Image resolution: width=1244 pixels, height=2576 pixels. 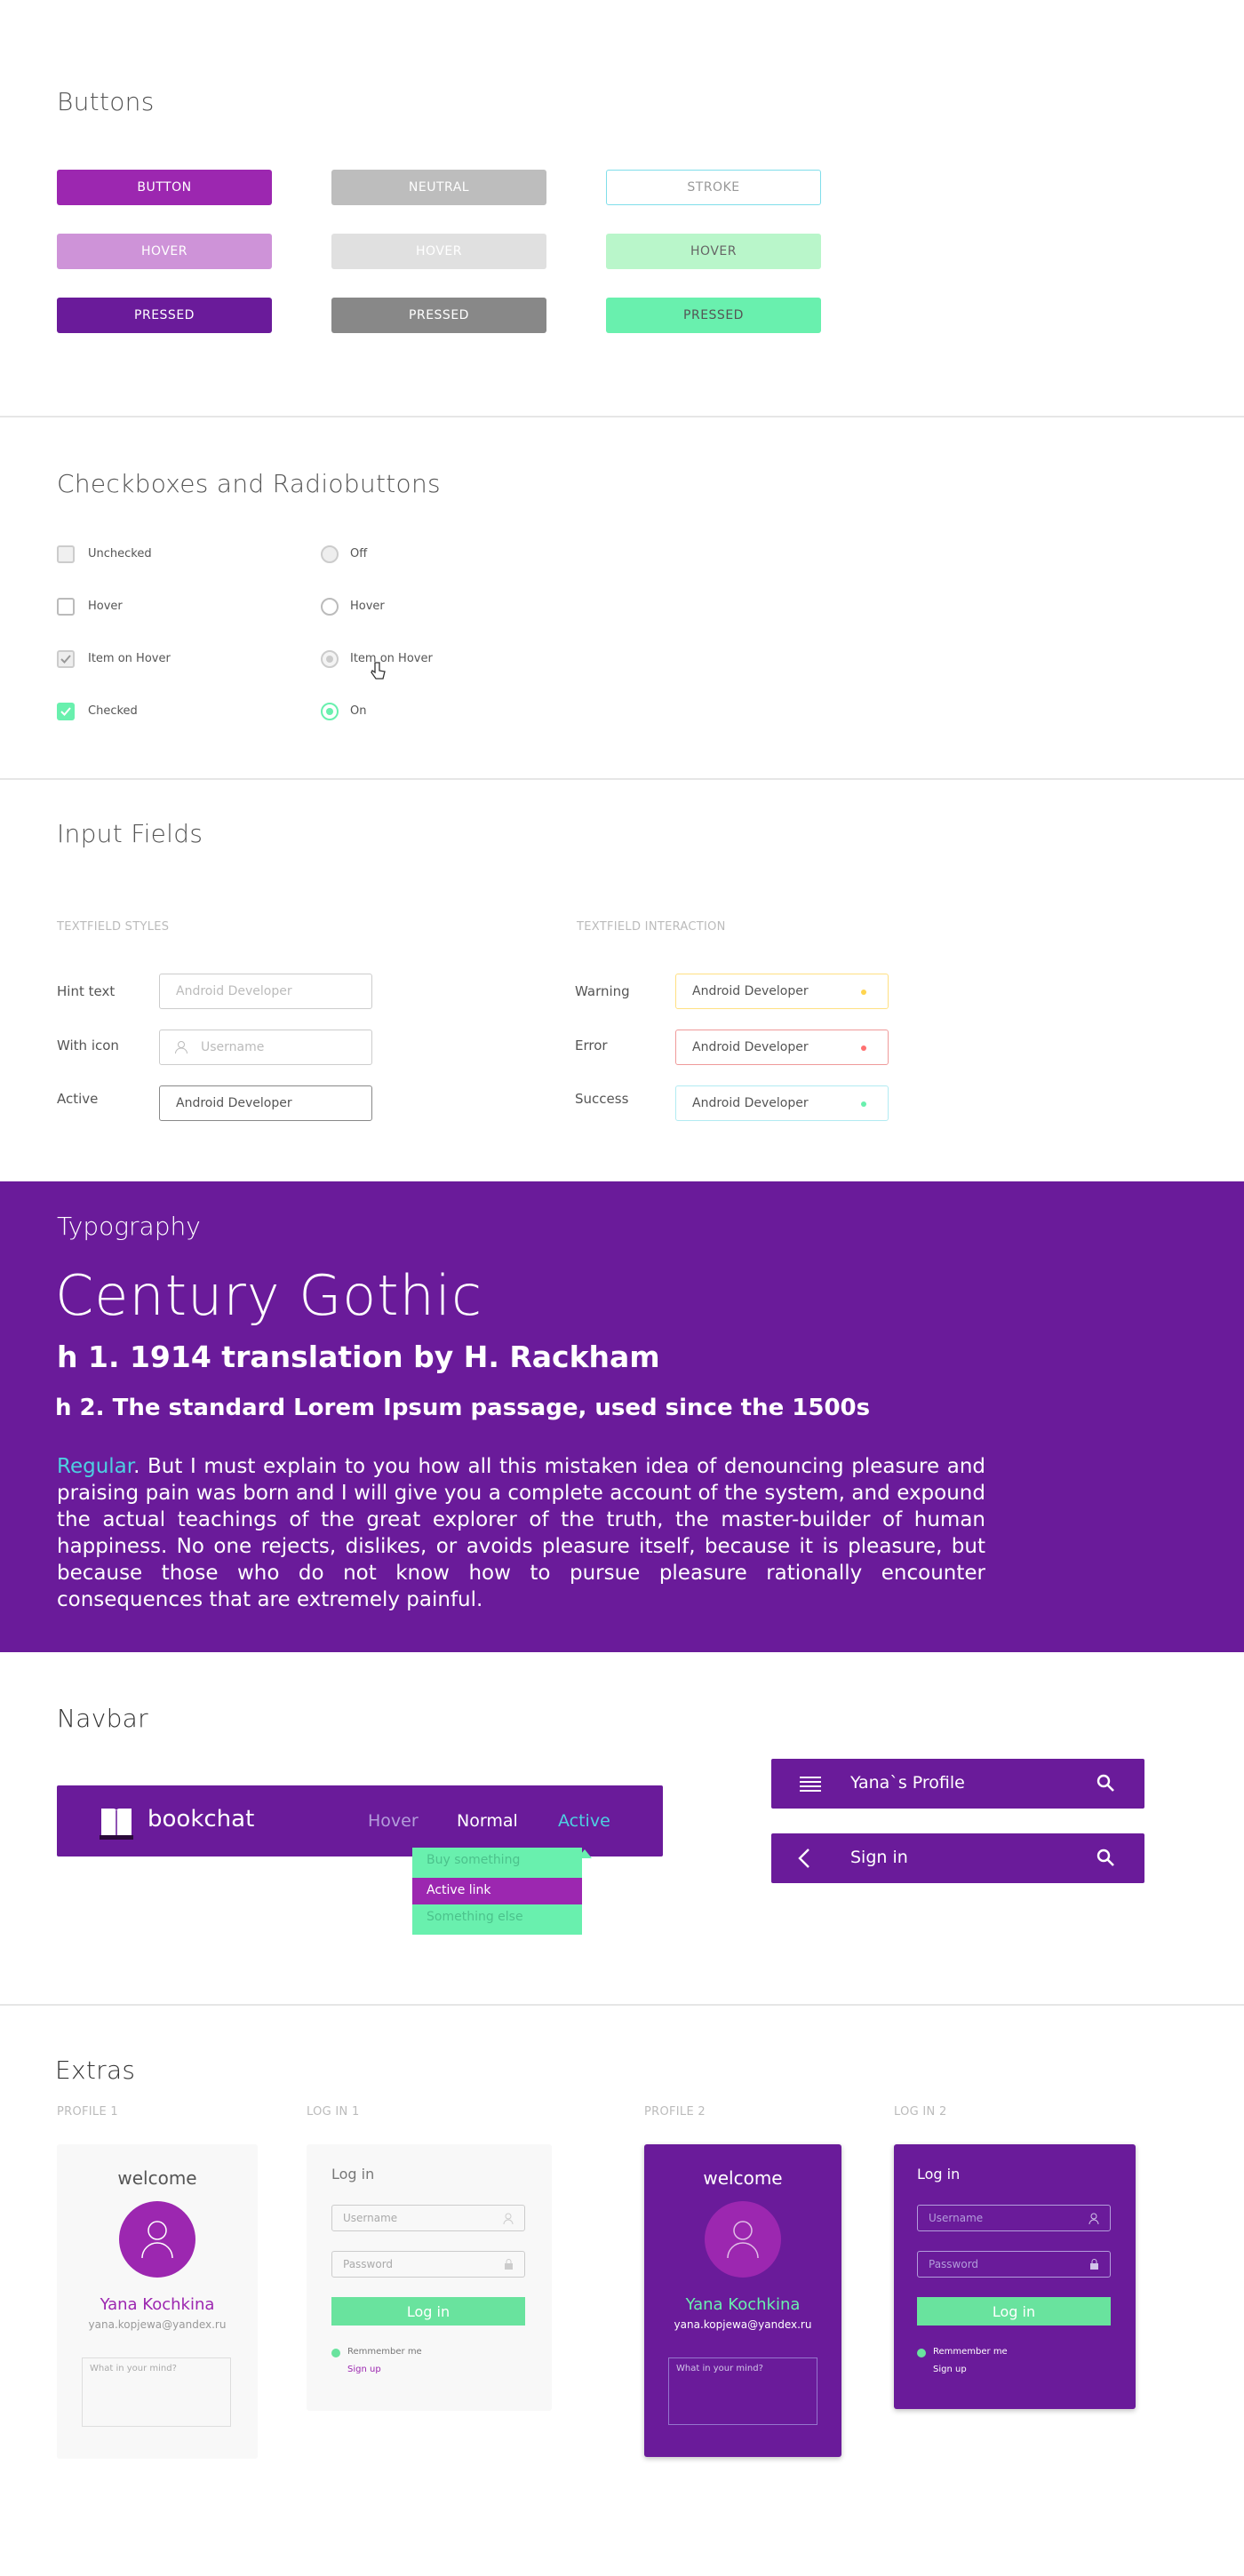 What do you see at coordinates (488, 1821) in the screenshot?
I see `nav-link-normal: Normal` at bounding box center [488, 1821].